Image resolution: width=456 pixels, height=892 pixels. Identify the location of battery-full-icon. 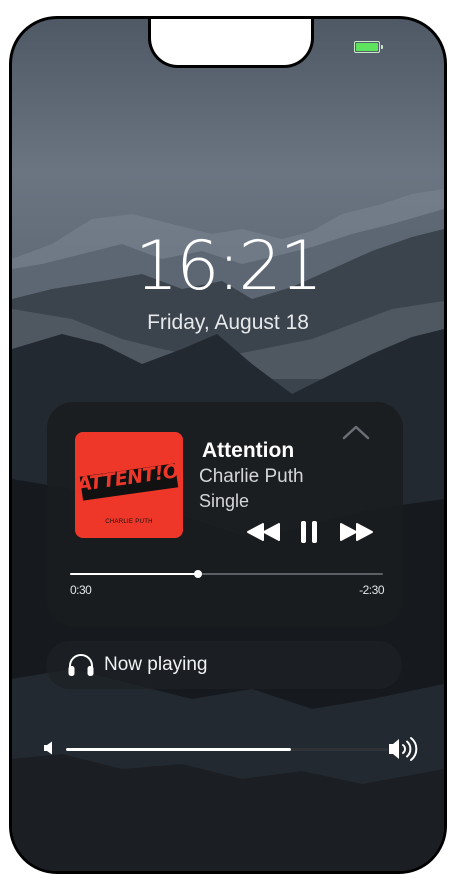
(368, 47).